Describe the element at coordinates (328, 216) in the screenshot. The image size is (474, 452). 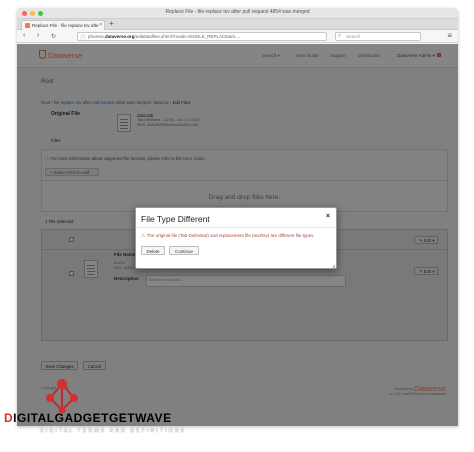
I see `close-icon: ×` at that location.